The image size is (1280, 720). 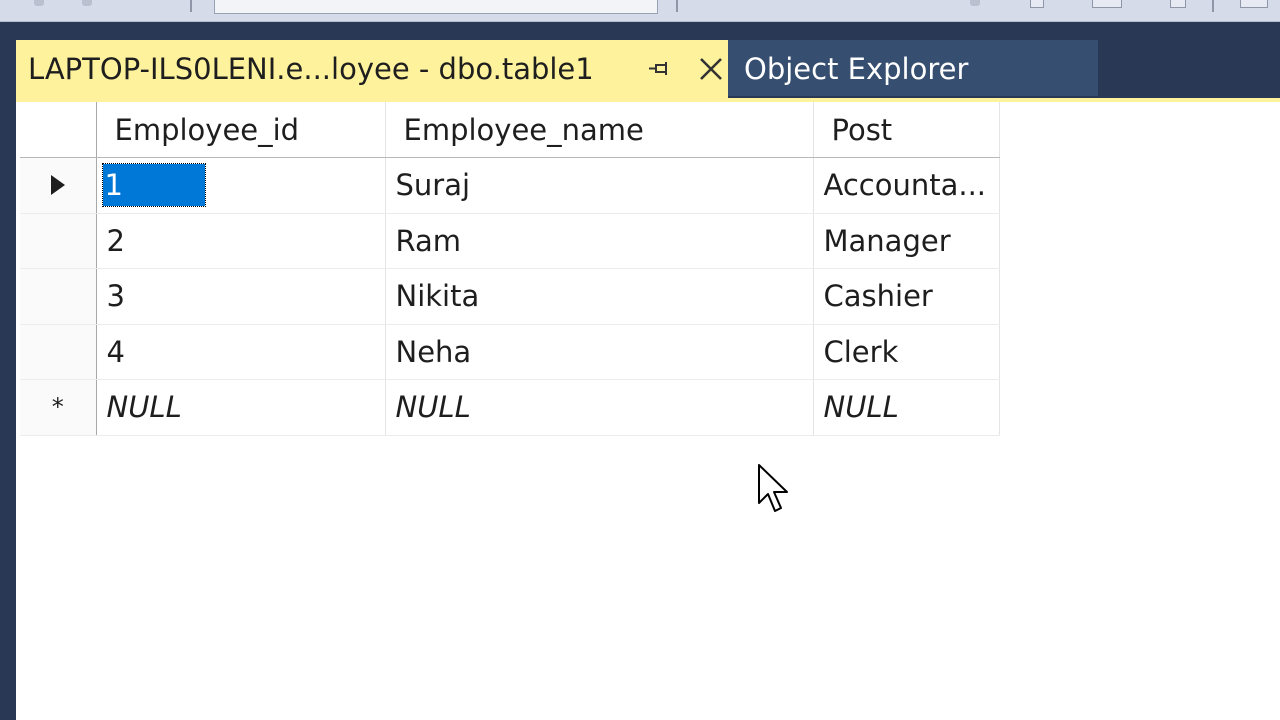 What do you see at coordinates (856, 69) in the screenshot?
I see `tab-title: Object Explorer` at bounding box center [856, 69].